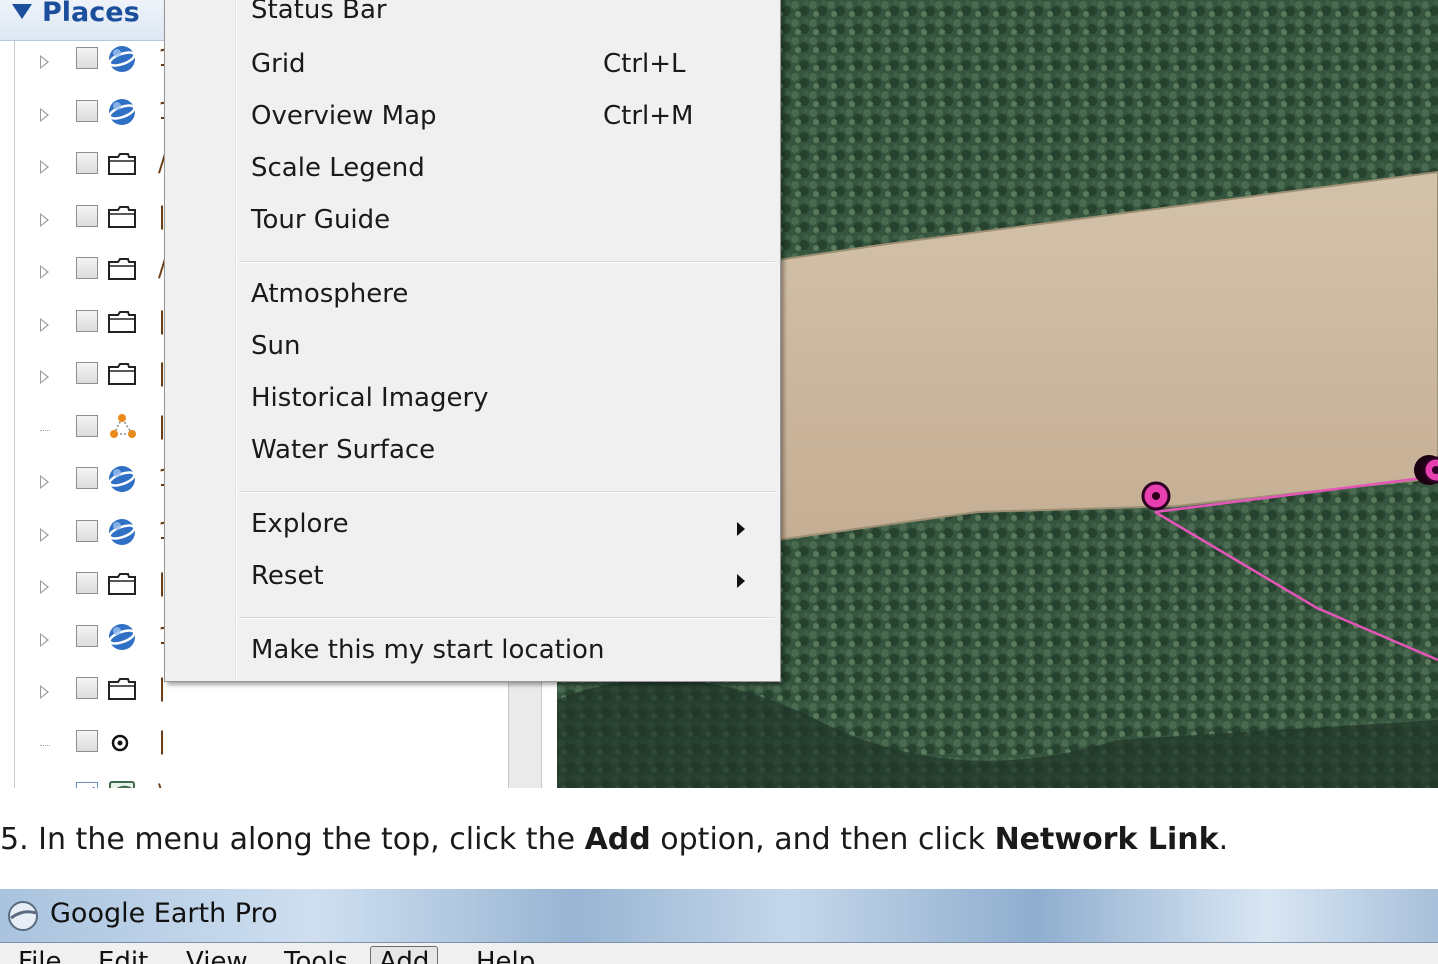 Image resolution: width=1438 pixels, height=964 pixels. What do you see at coordinates (40, 955) in the screenshot?
I see `menubar-file: File` at bounding box center [40, 955].